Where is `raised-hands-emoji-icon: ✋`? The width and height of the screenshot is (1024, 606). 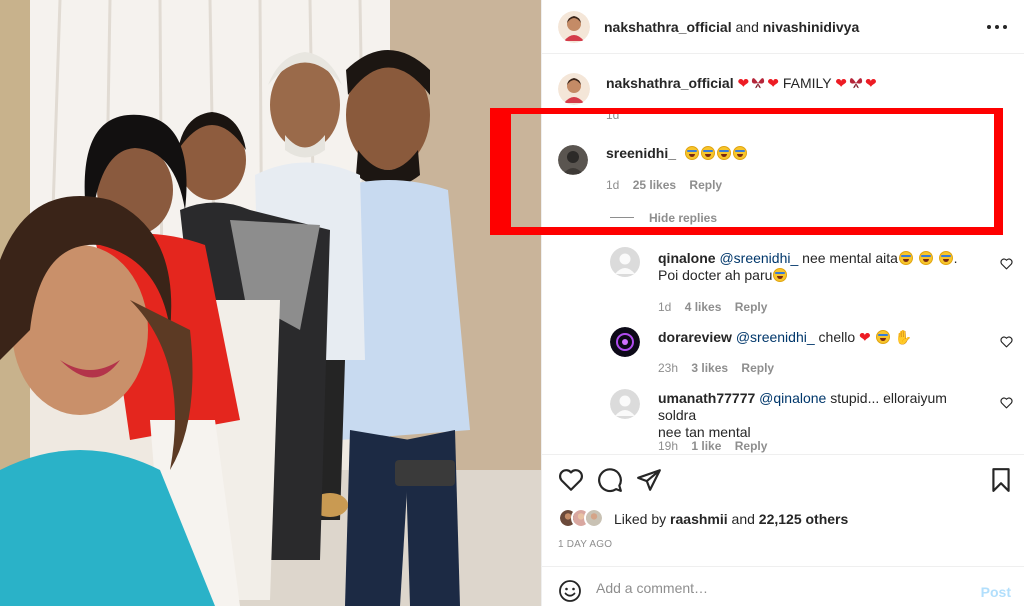 raised-hands-emoji-icon: ✋ is located at coordinates (903, 337).